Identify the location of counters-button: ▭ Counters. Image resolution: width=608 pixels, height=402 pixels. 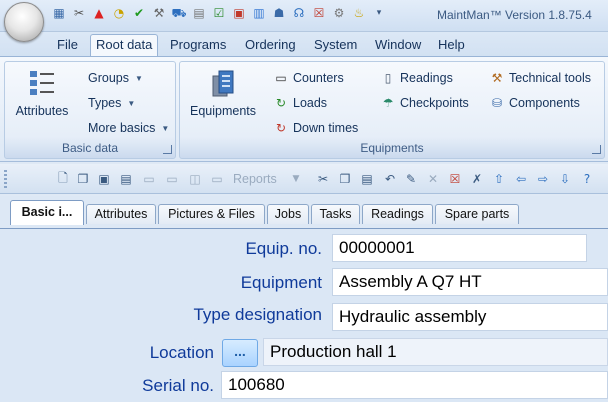
(308, 78).